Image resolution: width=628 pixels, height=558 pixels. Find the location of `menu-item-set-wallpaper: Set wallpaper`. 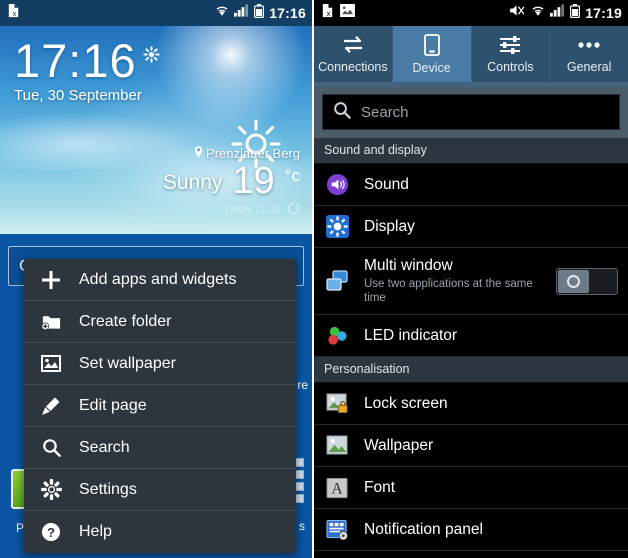

menu-item-set-wallpaper: Set wallpaper is located at coordinates (160, 364).